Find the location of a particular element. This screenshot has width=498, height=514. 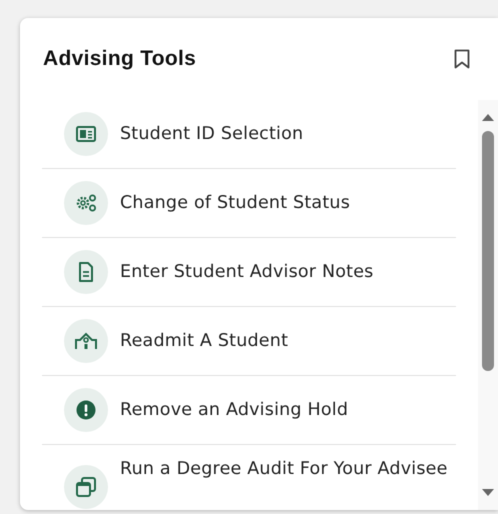

tool-label: Remove an Advising Hold is located at coordinates (234, 410).